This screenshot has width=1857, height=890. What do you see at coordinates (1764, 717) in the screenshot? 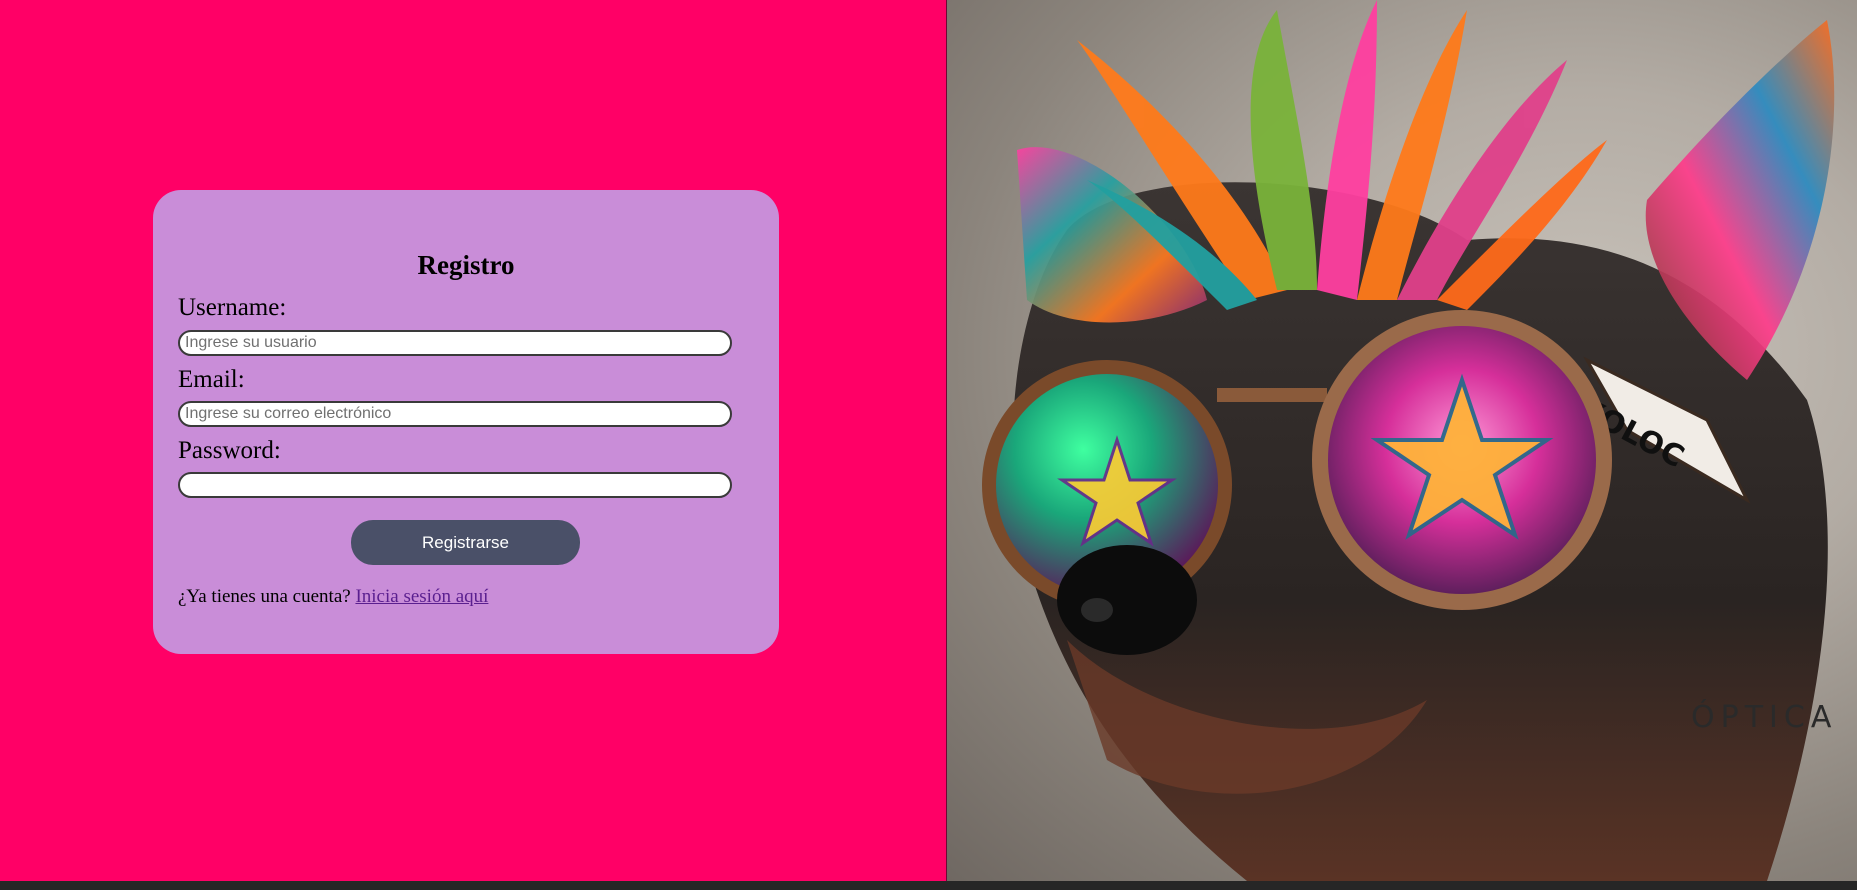
I see `brand-text: ÓPTICA` at bounding box center [1764, 717].